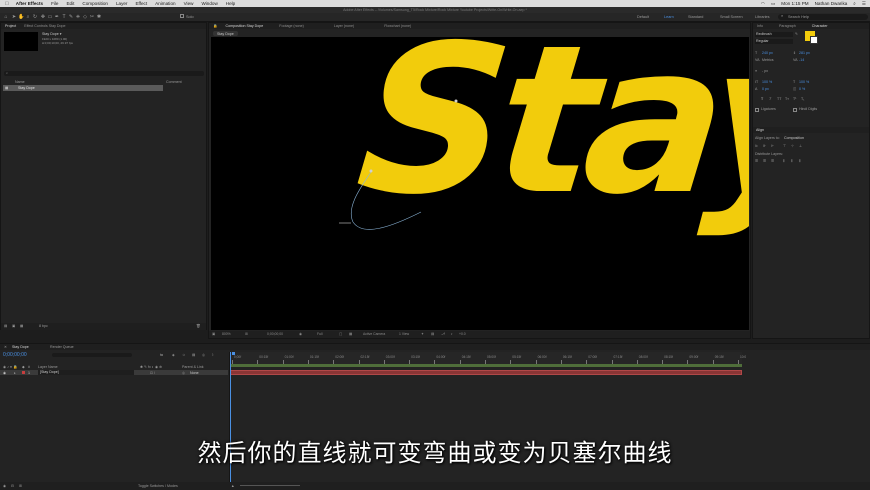 This screenshot has height=490, width=870. I want to click on hindi-digits-checkbox, so click(795, 110).